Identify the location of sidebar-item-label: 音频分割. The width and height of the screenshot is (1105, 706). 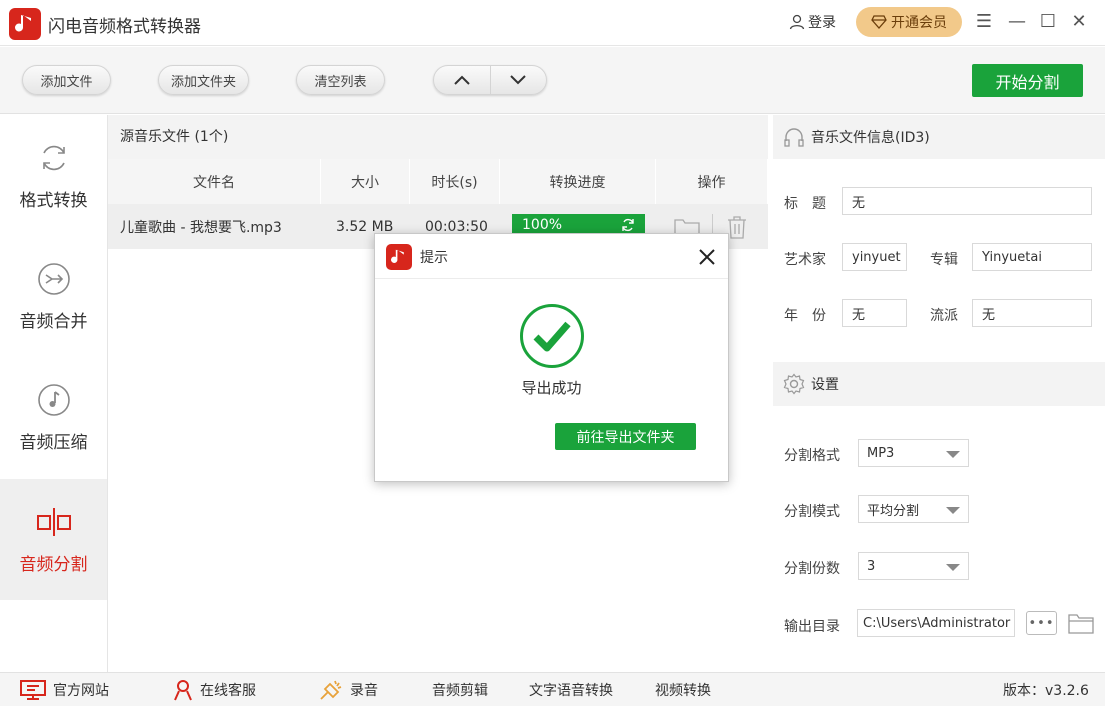
(53, 565).